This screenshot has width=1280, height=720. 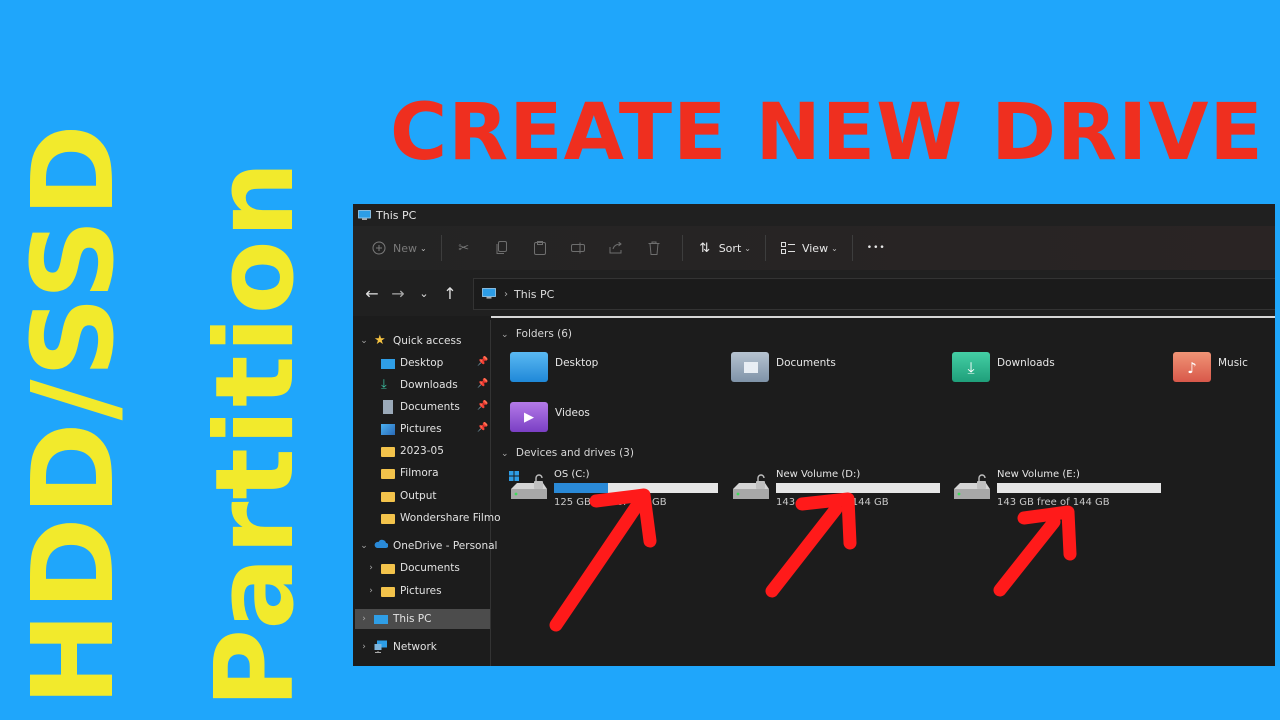 What do you see at coordinates (418, 496) in the screenshot?
I see `nav-label: Output` at bounding box center [418, 496].